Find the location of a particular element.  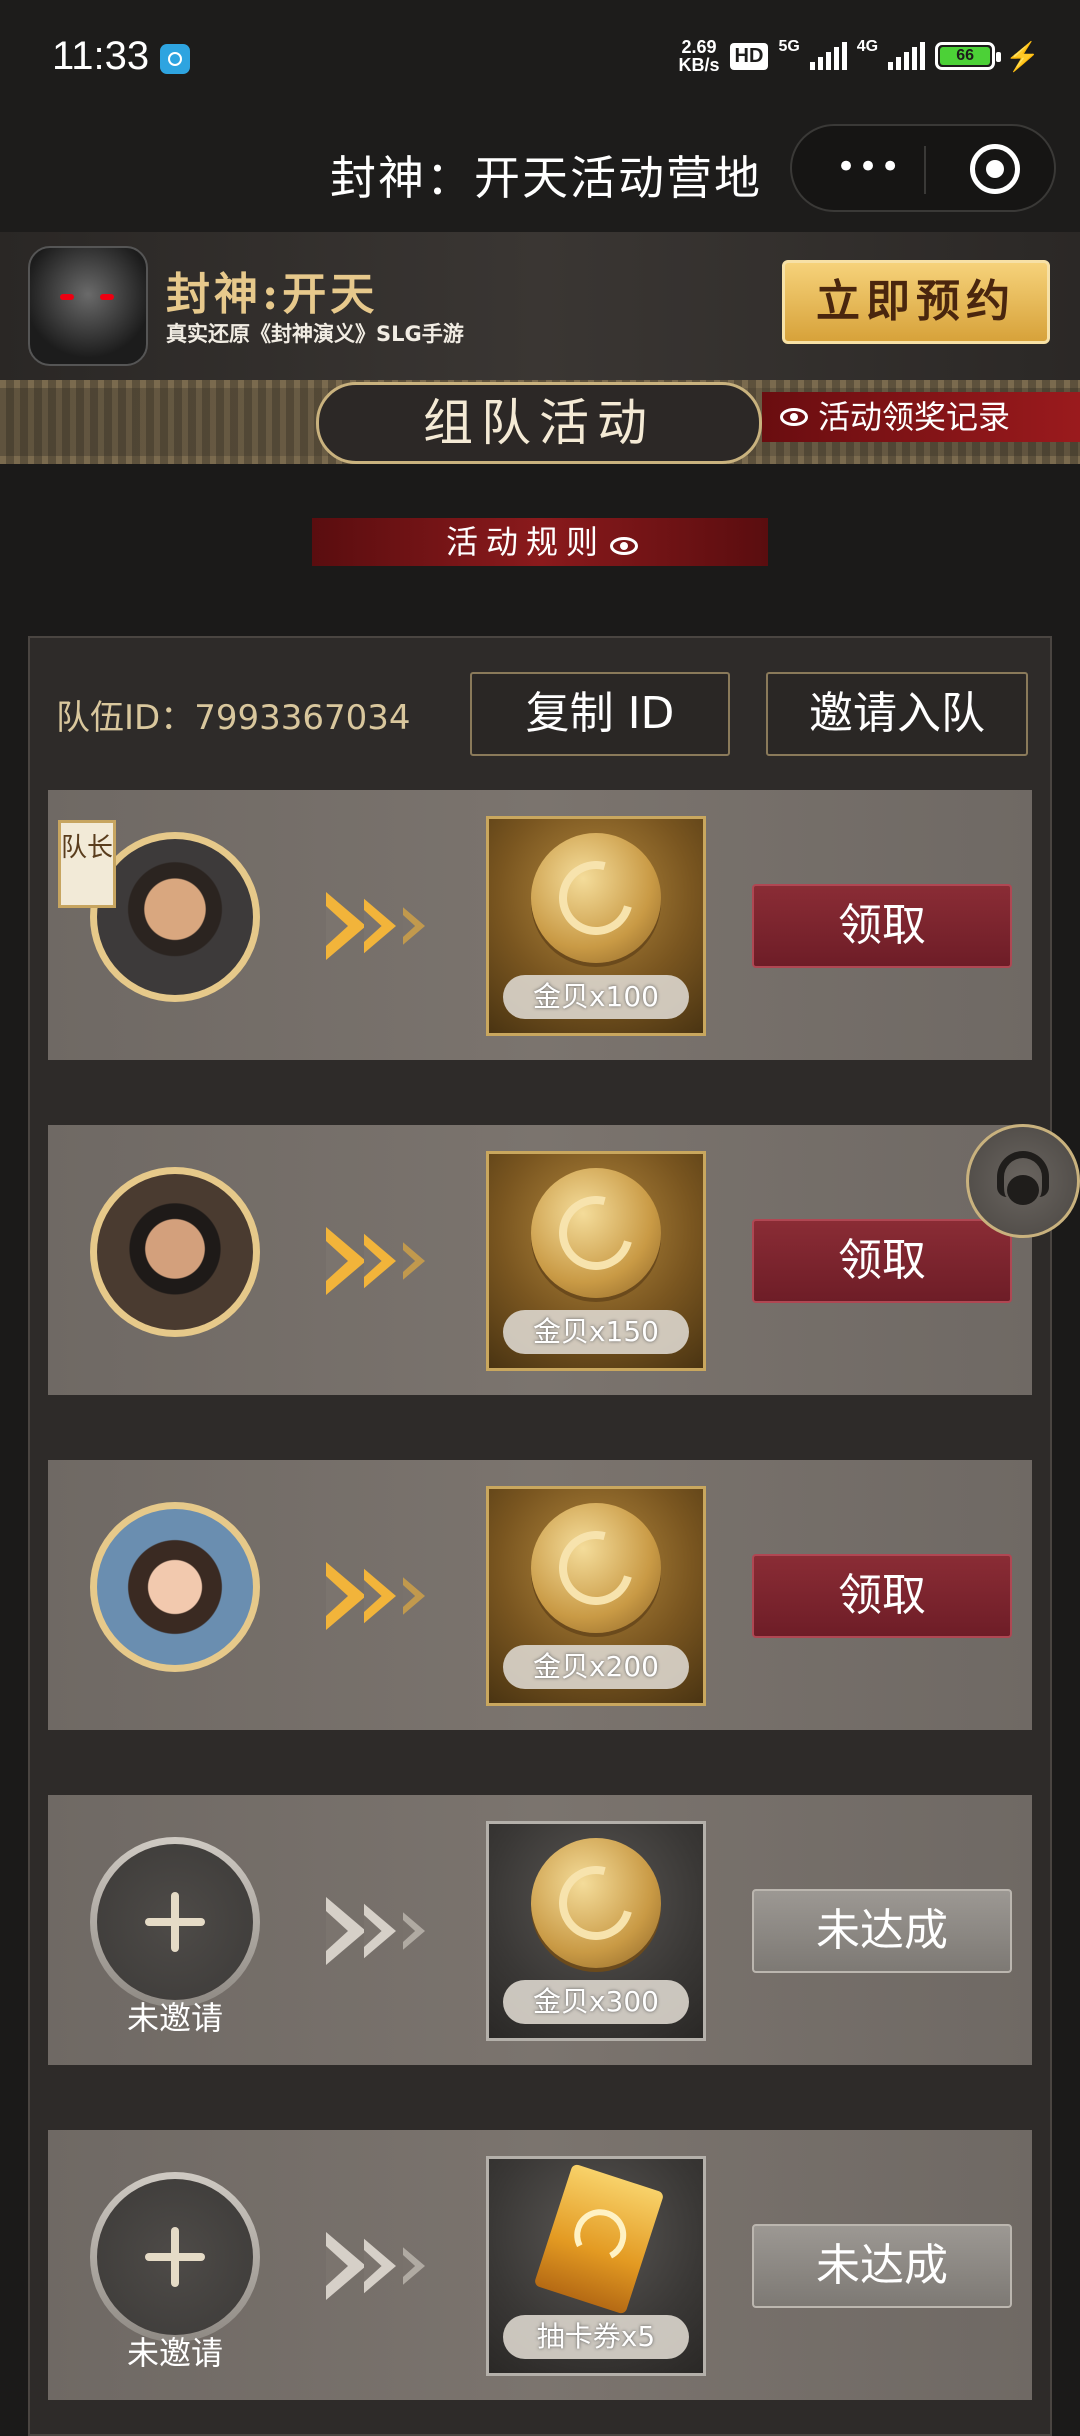

signal-4g-icon is located at coordinates (907, 56).